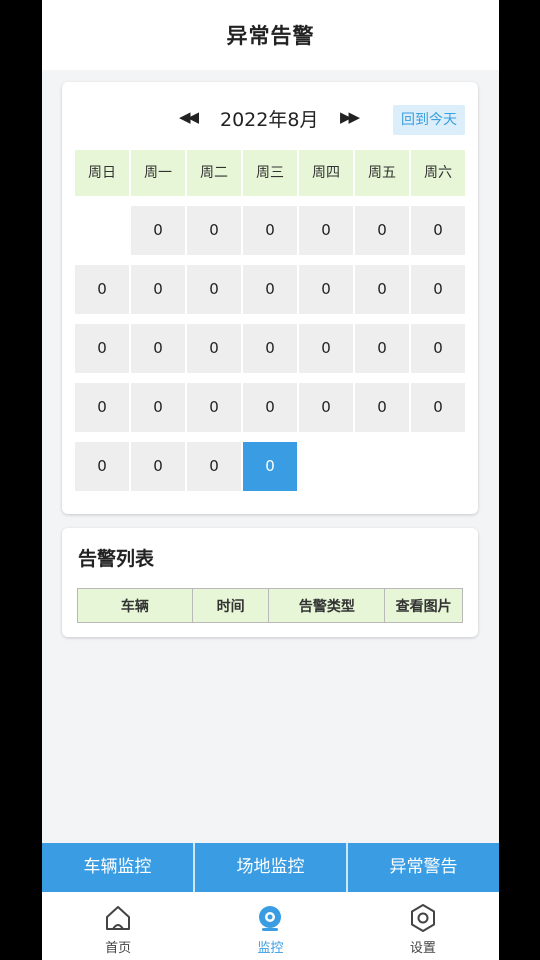 The image size is (540, 960). I want to click on tab-site-monitor: 场地监控, so click(271, 867).